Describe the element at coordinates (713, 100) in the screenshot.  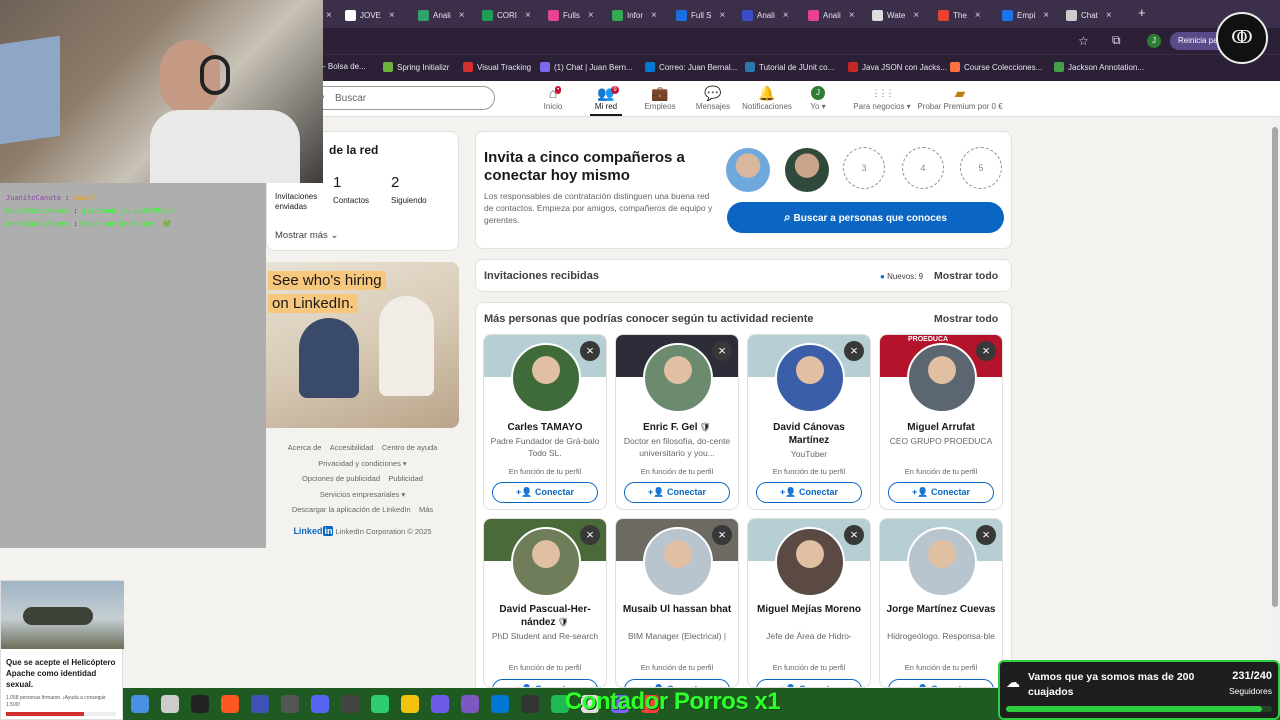
I see `nav-item-messages: 💬 Mensajes` at that location.